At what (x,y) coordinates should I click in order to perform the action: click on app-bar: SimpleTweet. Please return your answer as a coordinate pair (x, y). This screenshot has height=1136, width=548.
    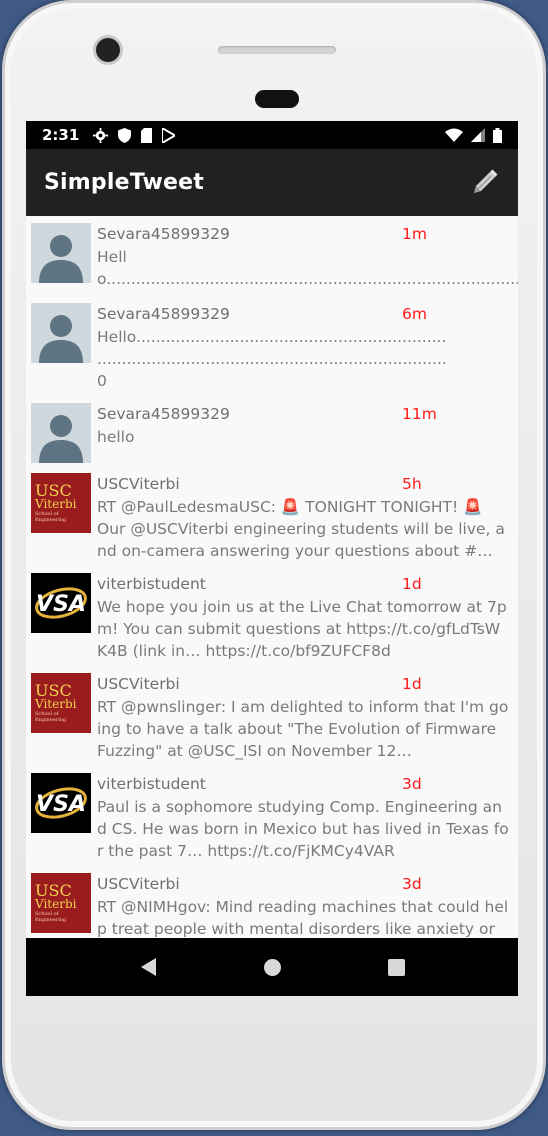
    Looking at the image, I should click on (272, 182).